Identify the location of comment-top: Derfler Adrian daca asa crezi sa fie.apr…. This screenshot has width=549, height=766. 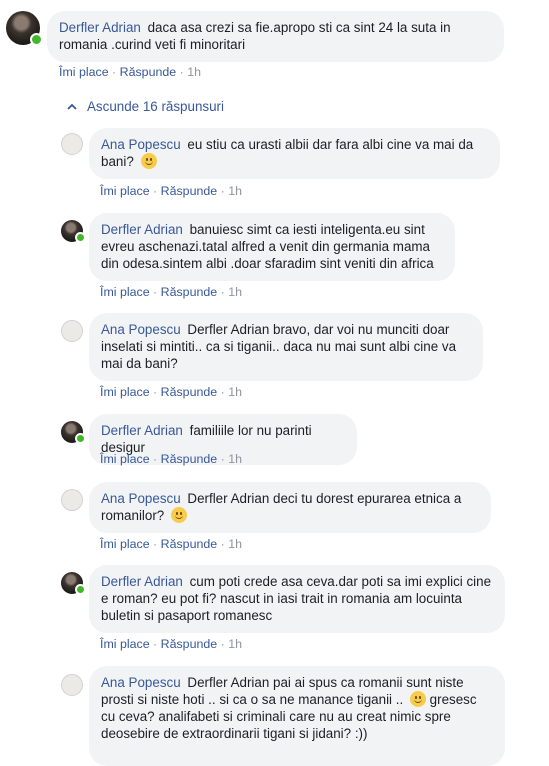
(255, 36).